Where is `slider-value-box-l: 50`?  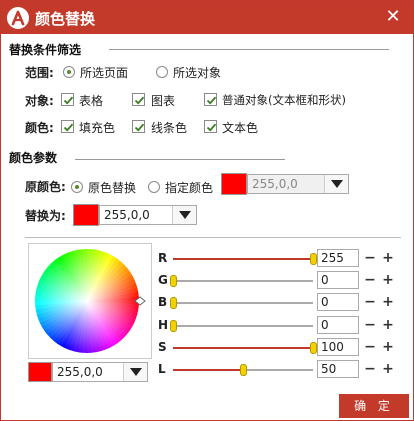
slider-value-box-l: 50 is located at coordinates (338, 369).